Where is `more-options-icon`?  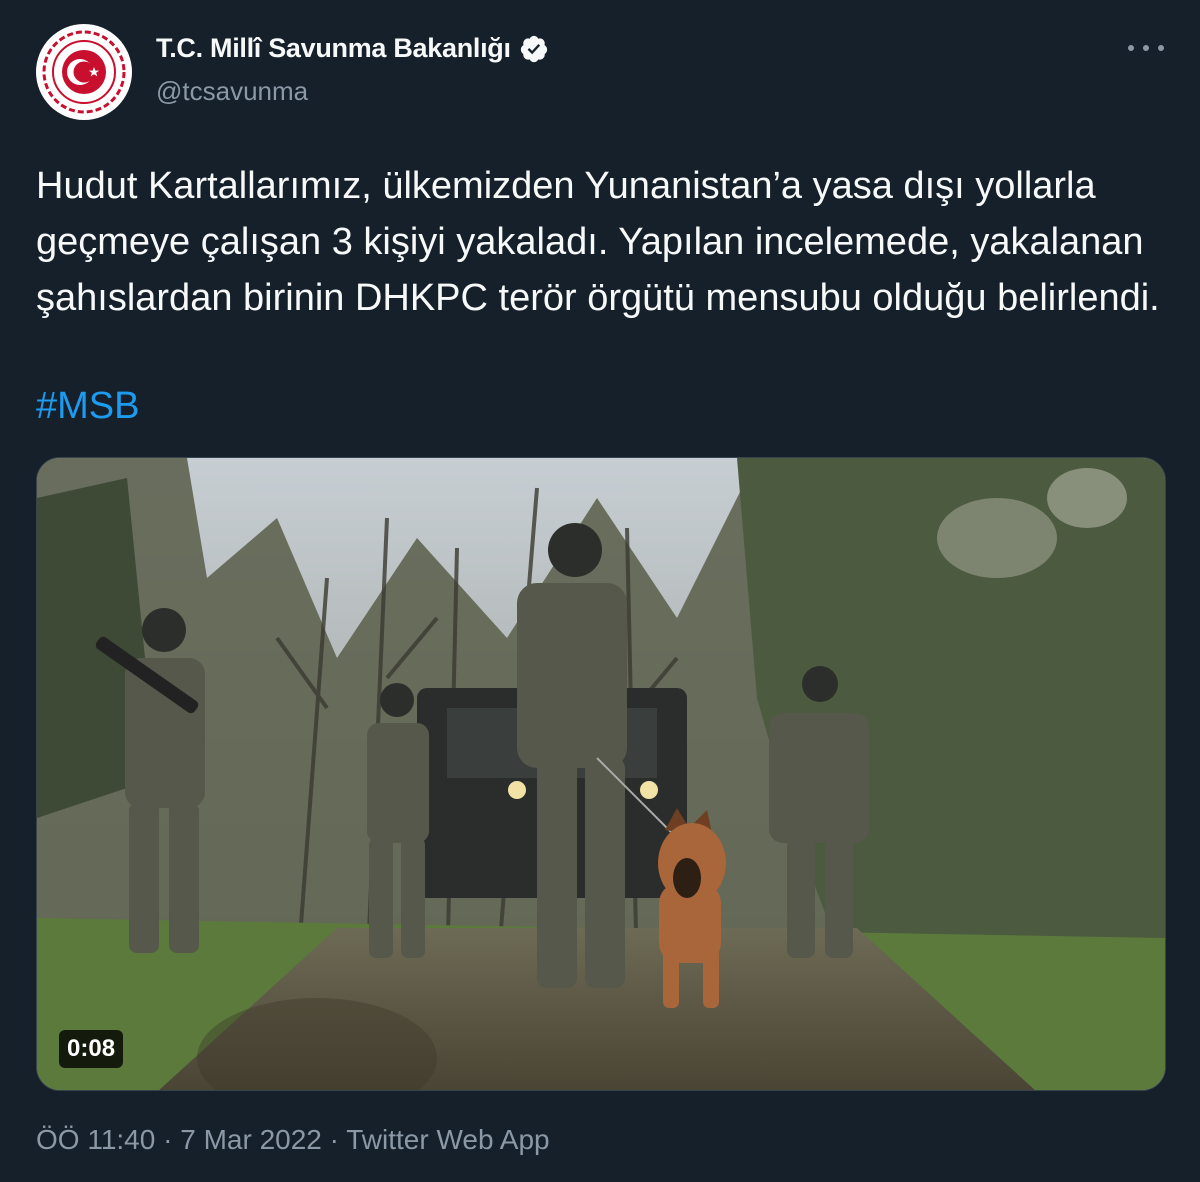 more-options-icon is located at coordinates (1146, 48).